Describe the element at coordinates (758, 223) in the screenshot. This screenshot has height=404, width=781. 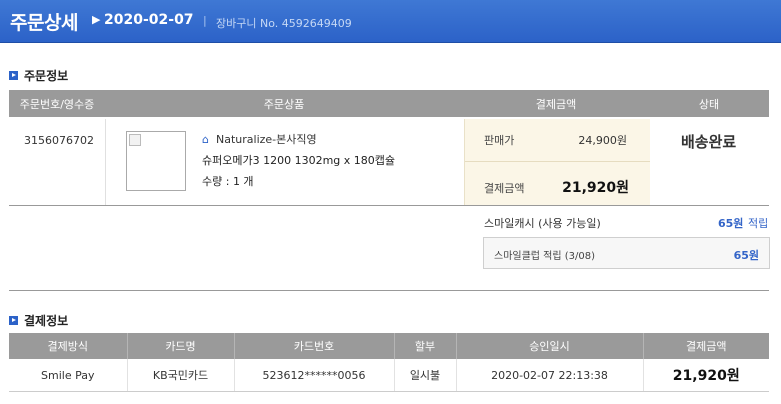
I see `smile-cash-action: 적립` at that location.